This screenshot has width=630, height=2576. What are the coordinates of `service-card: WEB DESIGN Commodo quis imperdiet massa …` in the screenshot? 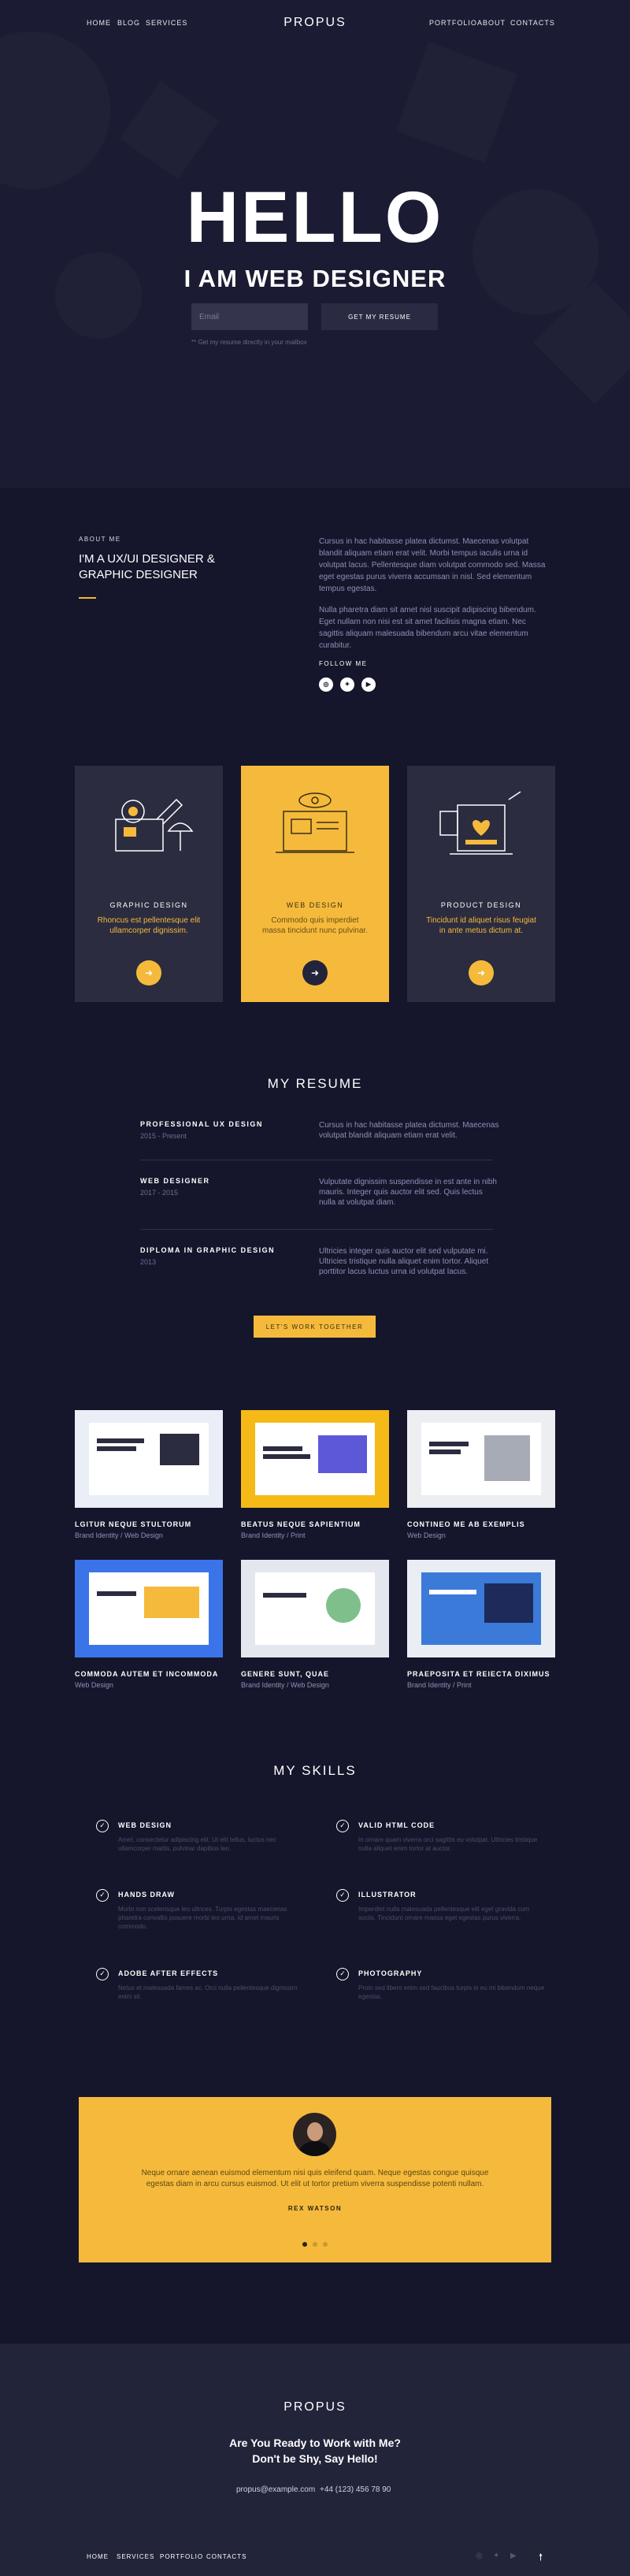 It's located at (315, 884).